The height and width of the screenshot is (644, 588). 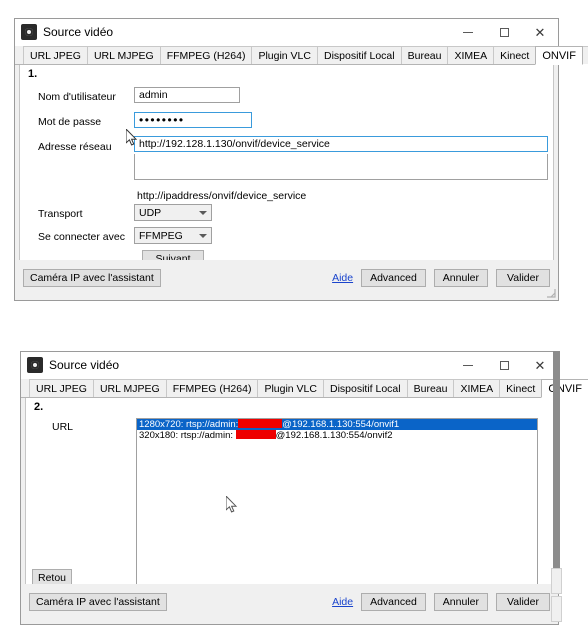 What do you see at coordinates (161, 235) in the screenshot?
I see `connect-with-value: FFMPEG` at bounding box center [161, 235].